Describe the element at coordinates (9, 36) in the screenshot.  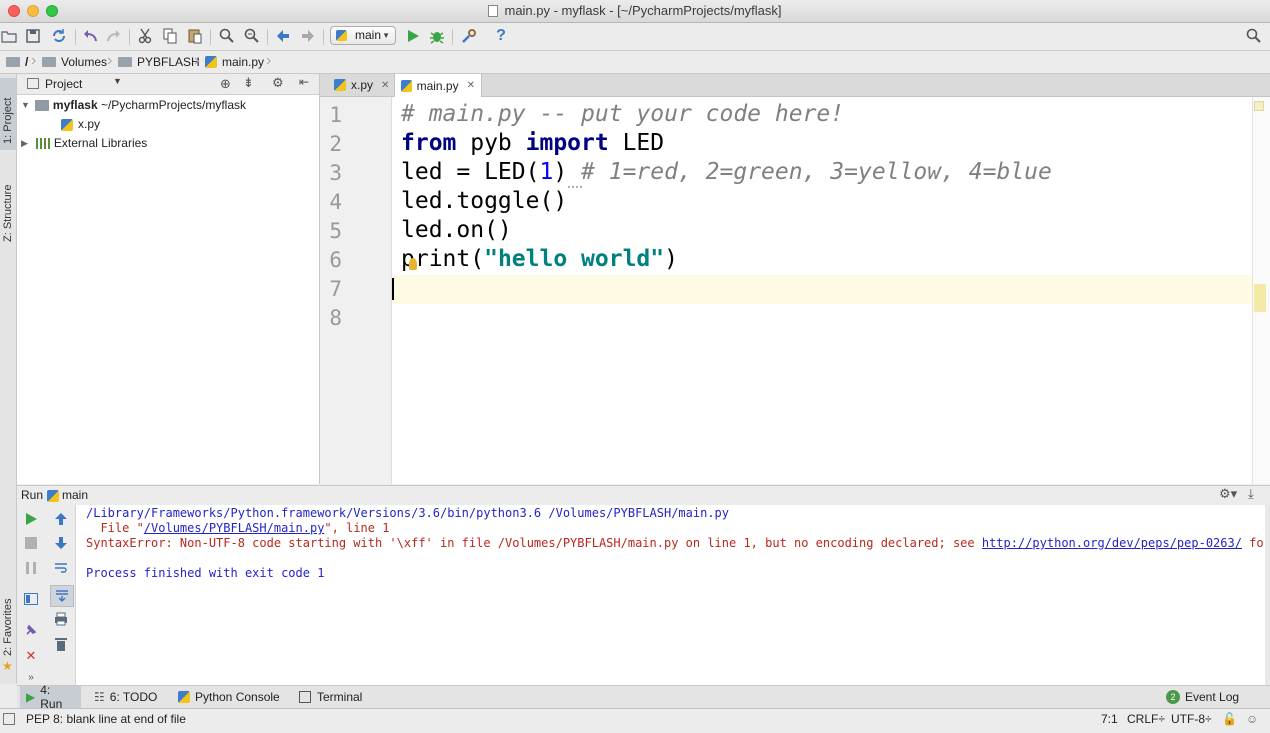
I see `open-folder-icon` at that location.